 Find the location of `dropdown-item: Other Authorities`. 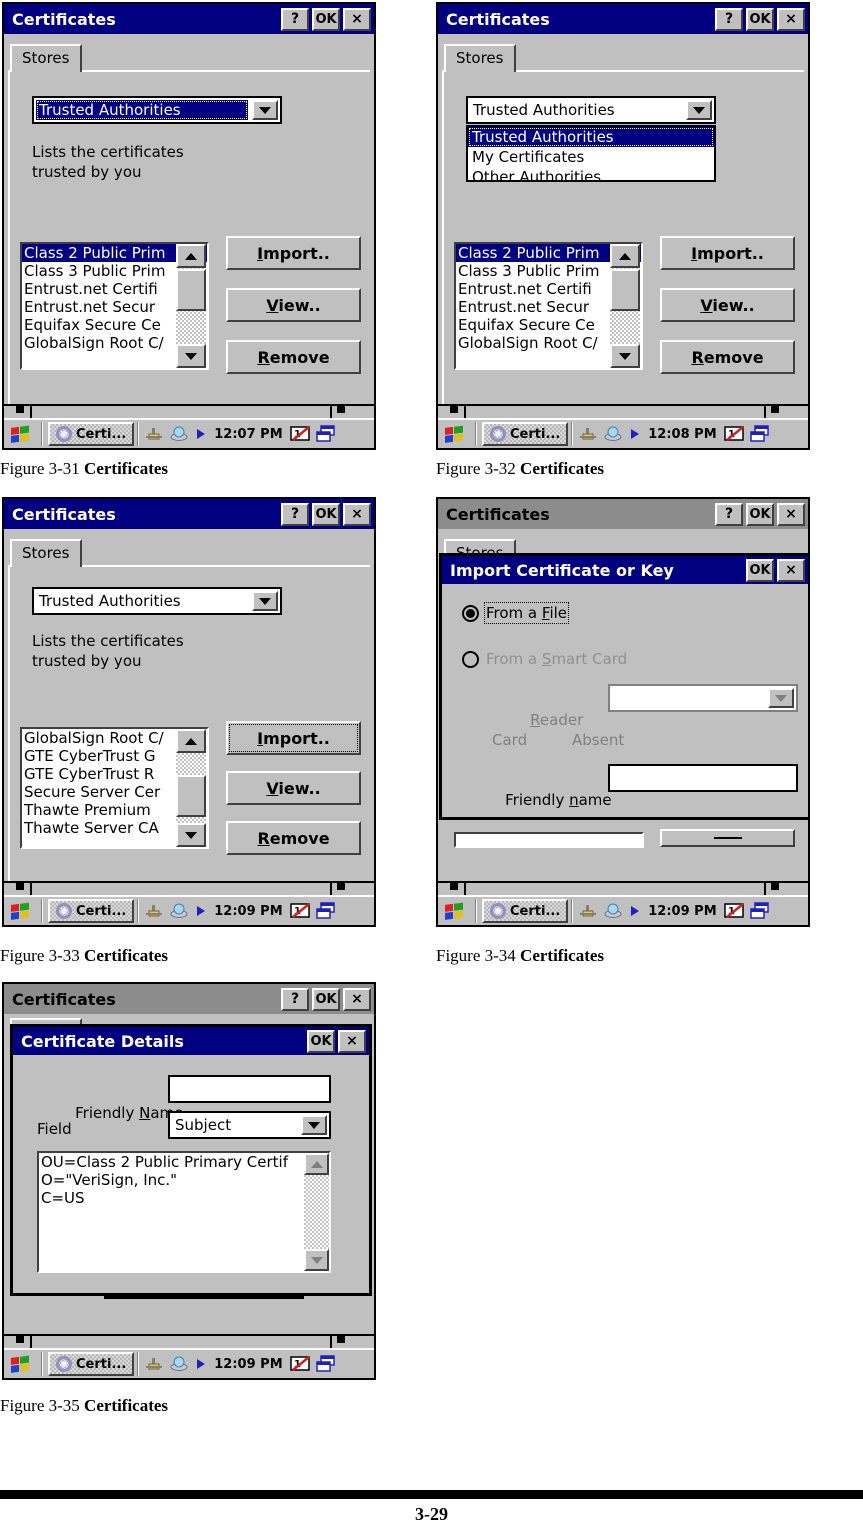

dropdown-item: Other Authorities is located at coordinates (591, 177).